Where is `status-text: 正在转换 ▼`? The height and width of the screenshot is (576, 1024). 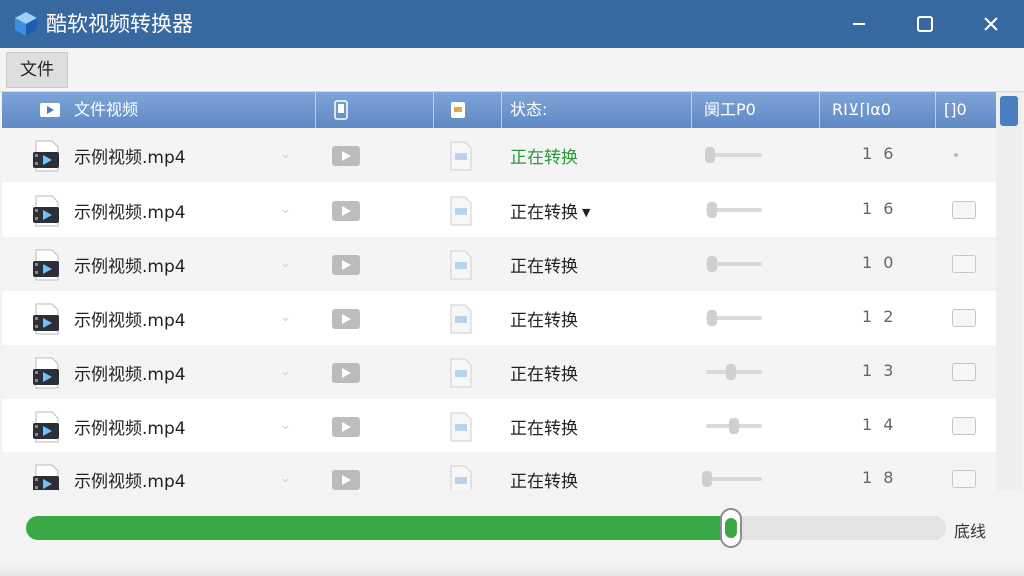 status-text: 正在转换 ▼ is located at coordinates (550, 213).